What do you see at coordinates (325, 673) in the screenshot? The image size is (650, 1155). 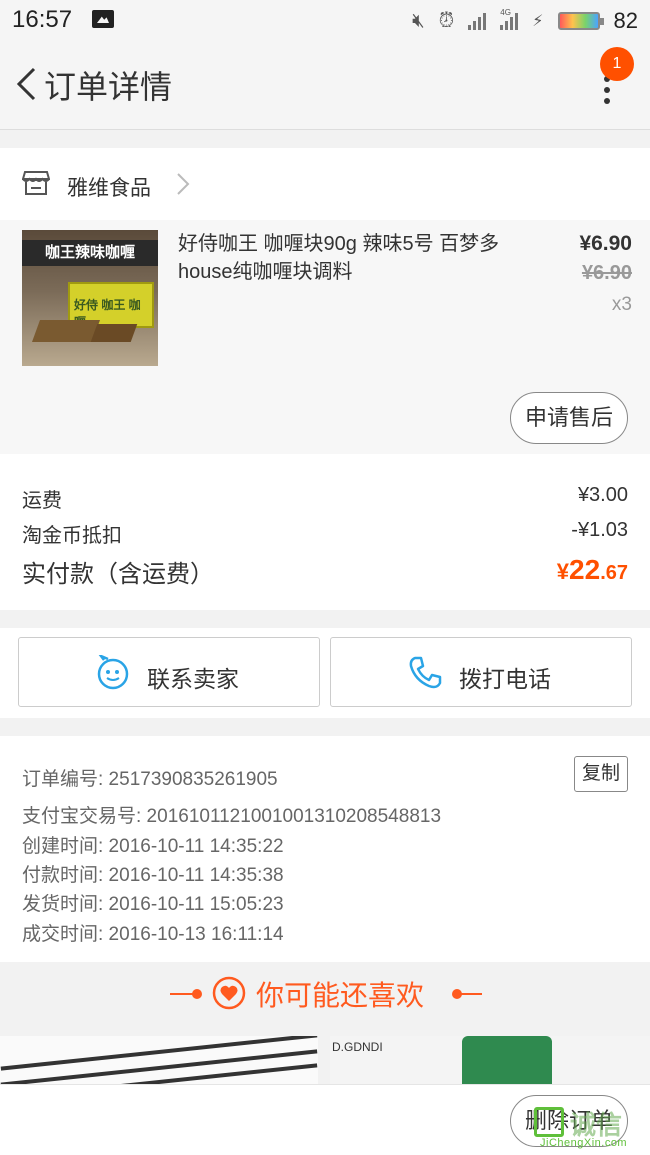 I see `contact-bar: 联系卖家 拨打电话` at bounding box center [325, 673].